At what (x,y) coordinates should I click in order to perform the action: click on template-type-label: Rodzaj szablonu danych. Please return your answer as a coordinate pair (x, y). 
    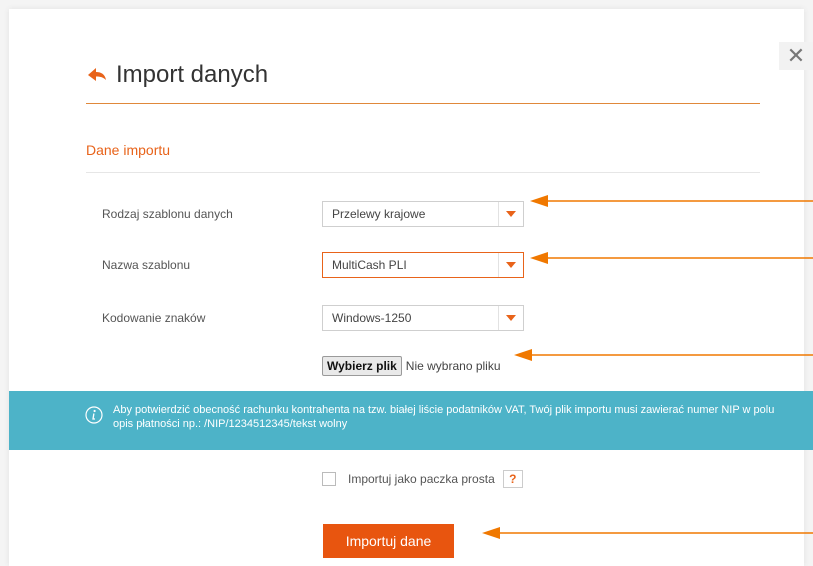
    Looking at the image, I should click on (167, 214).